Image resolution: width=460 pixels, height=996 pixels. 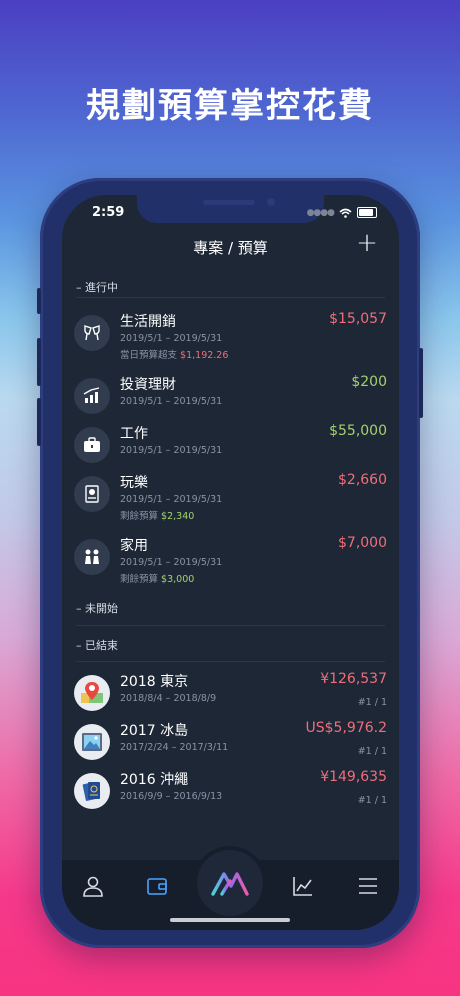 What do you see at coordinates (358, 319) in the screenshot?
I see `budget-amount: $15,057` at bounding box center [358, 319].